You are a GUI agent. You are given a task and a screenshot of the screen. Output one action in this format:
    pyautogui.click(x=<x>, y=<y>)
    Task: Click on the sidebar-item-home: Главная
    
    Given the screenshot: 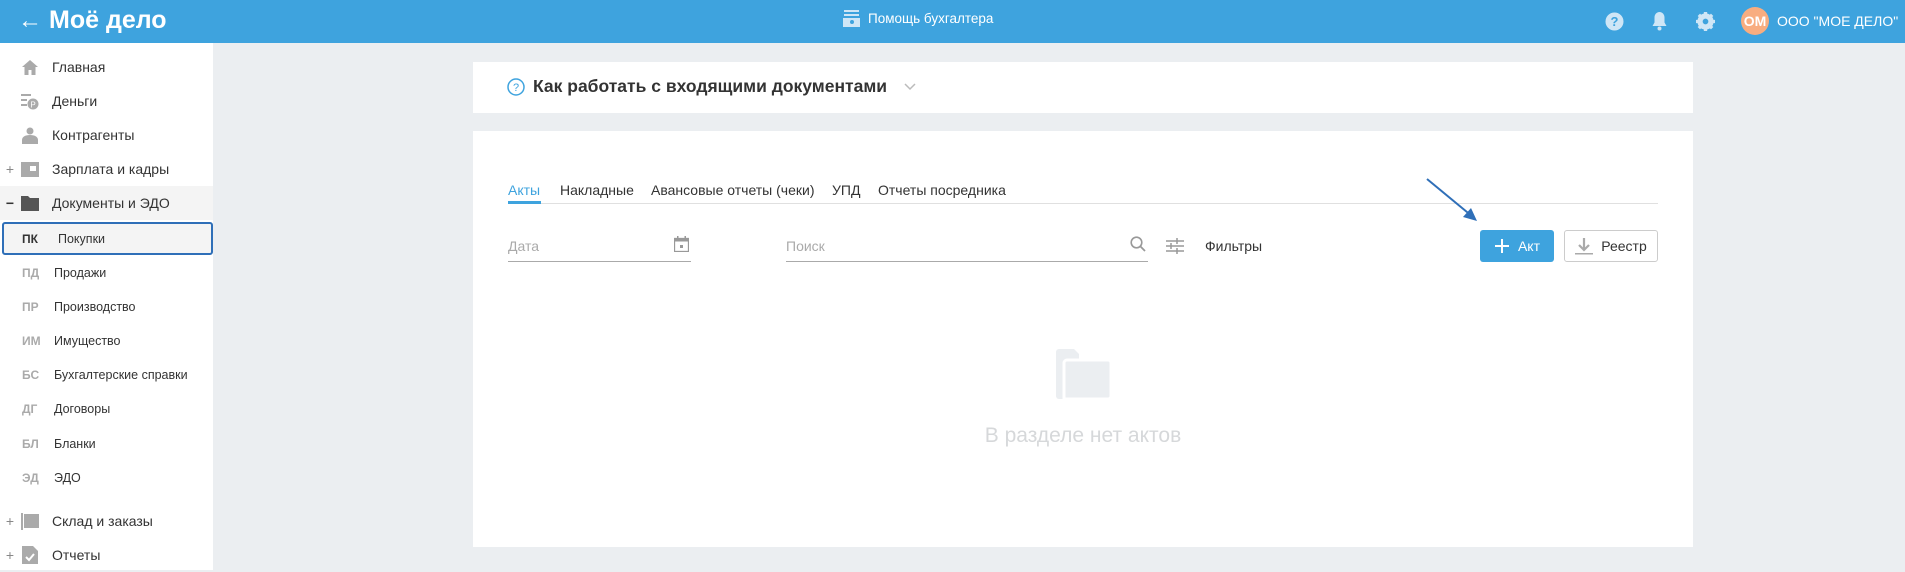 What is the action you would take?
    pyautogui.click(x=106, y=67)
    